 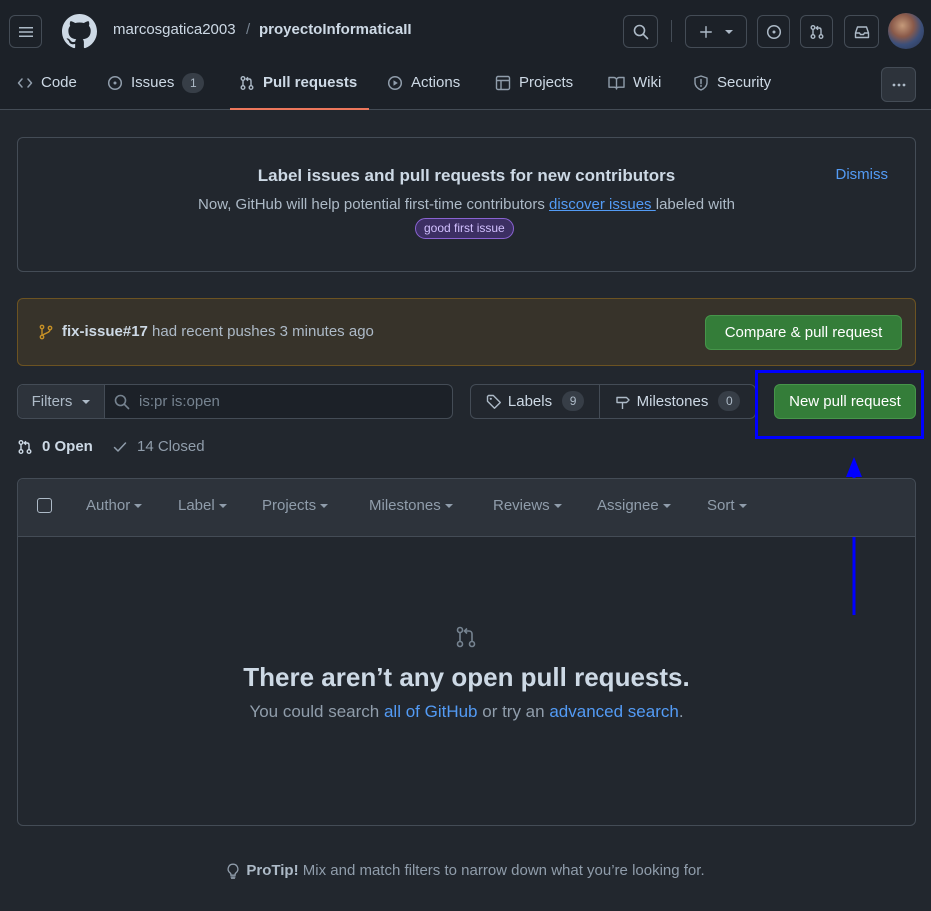 I want to click on github-mark-icon, so click(x=79, y=31).